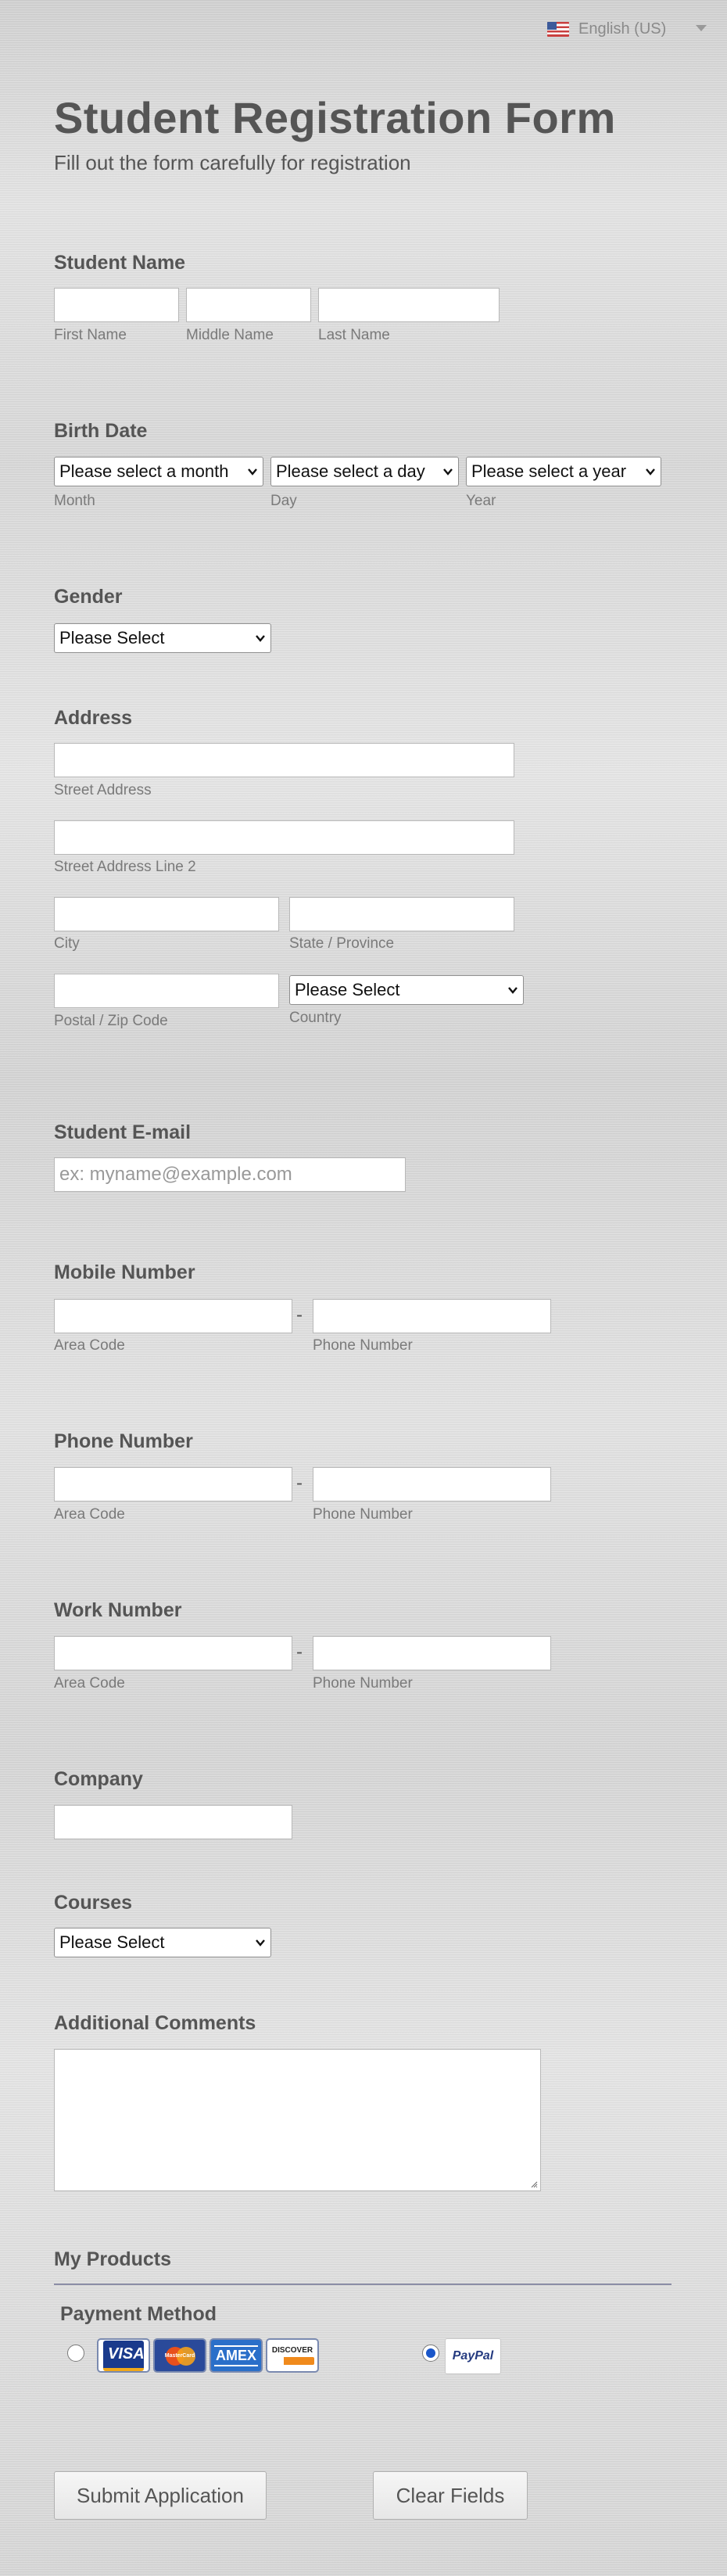  What do you see at coordinates (173, 1653) in the screenshot?
I see `work-area-code-input` at bounding box center [173, 1653].